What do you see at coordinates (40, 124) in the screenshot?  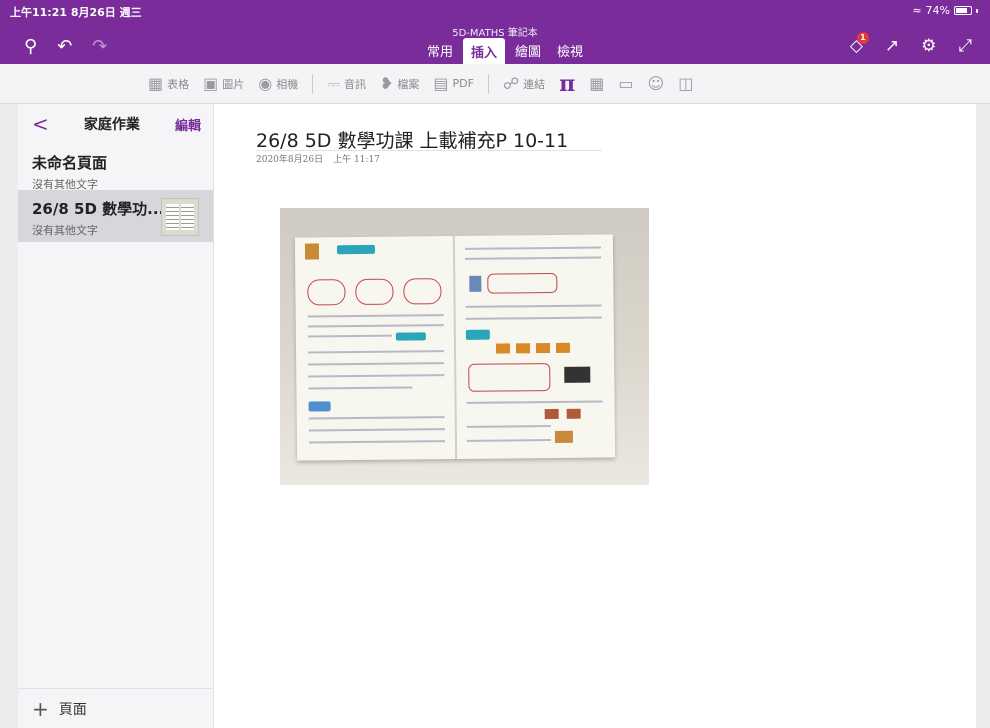 I see `back-chevron-icon: <` at bounding box center [40, 124].